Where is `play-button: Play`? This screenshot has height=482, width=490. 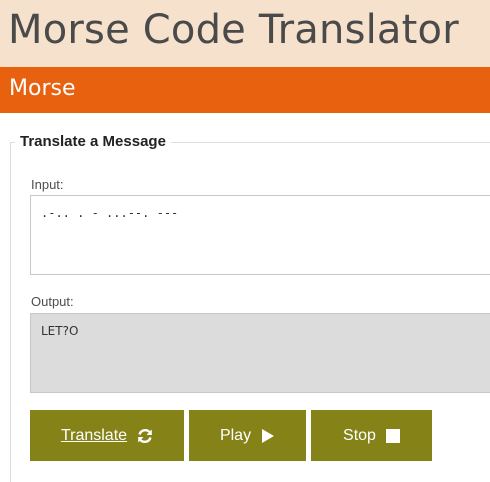 play-button: Play is located at coordinates (247, 435).